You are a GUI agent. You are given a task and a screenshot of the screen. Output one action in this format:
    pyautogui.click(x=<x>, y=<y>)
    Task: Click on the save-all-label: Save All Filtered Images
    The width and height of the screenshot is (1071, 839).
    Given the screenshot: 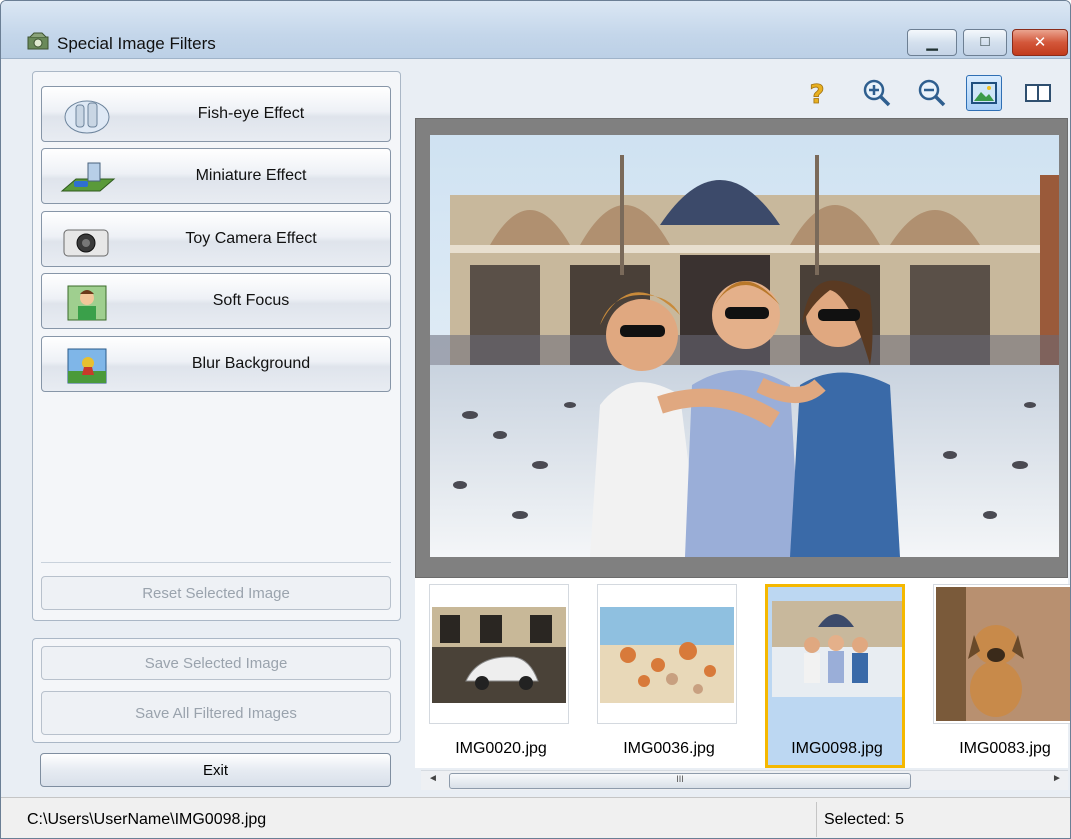 What is the action you would take?
    pyautogui.click(x=216, y=713)
    